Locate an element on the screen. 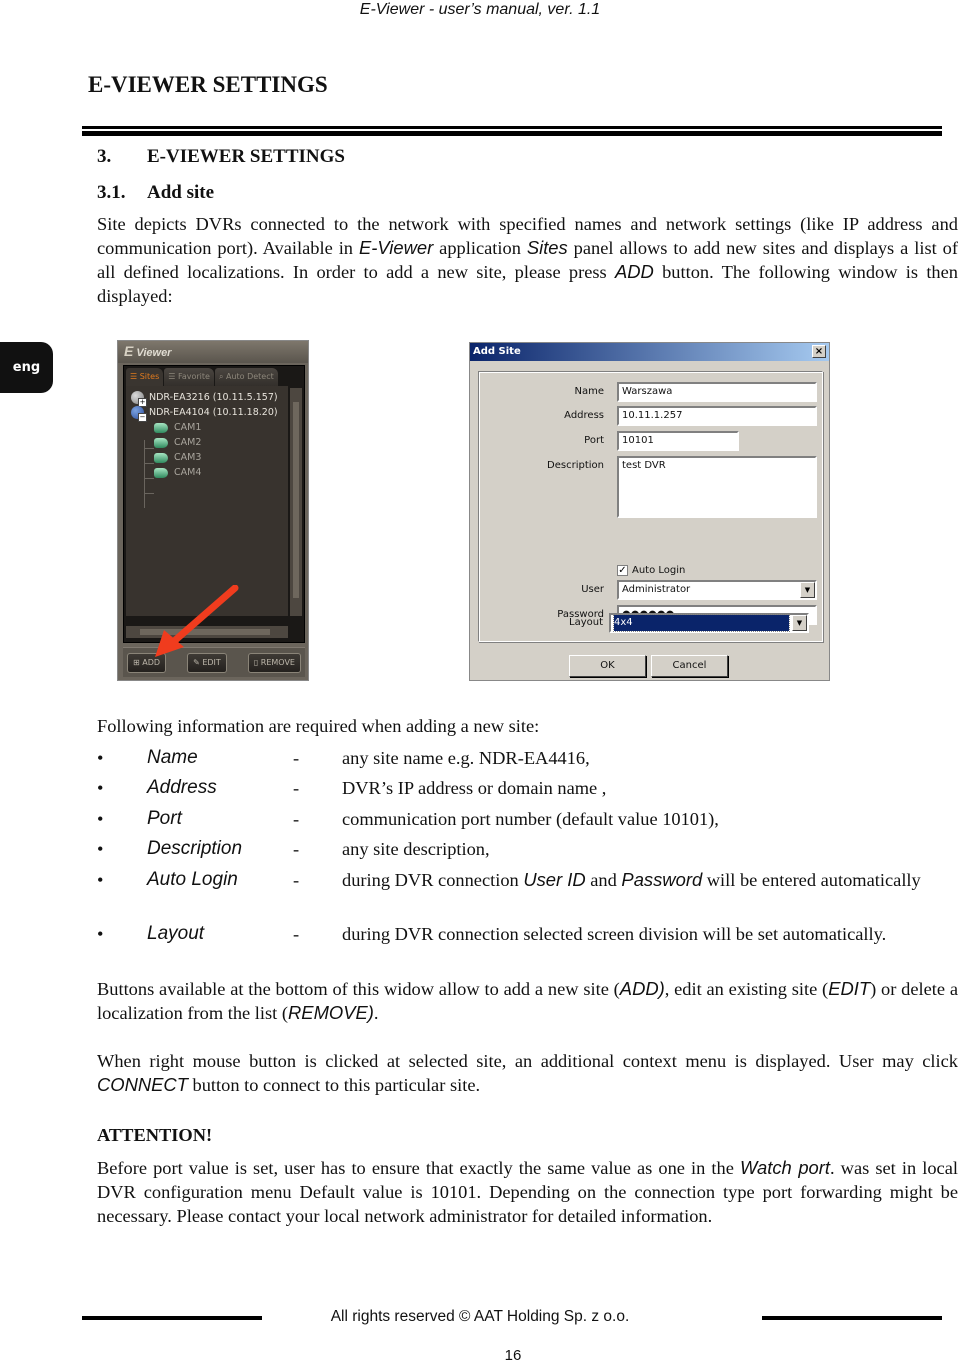 This screenshot has width=960, height=1367. user-select: Administrator ▼ is located at coordinates (717, 590).